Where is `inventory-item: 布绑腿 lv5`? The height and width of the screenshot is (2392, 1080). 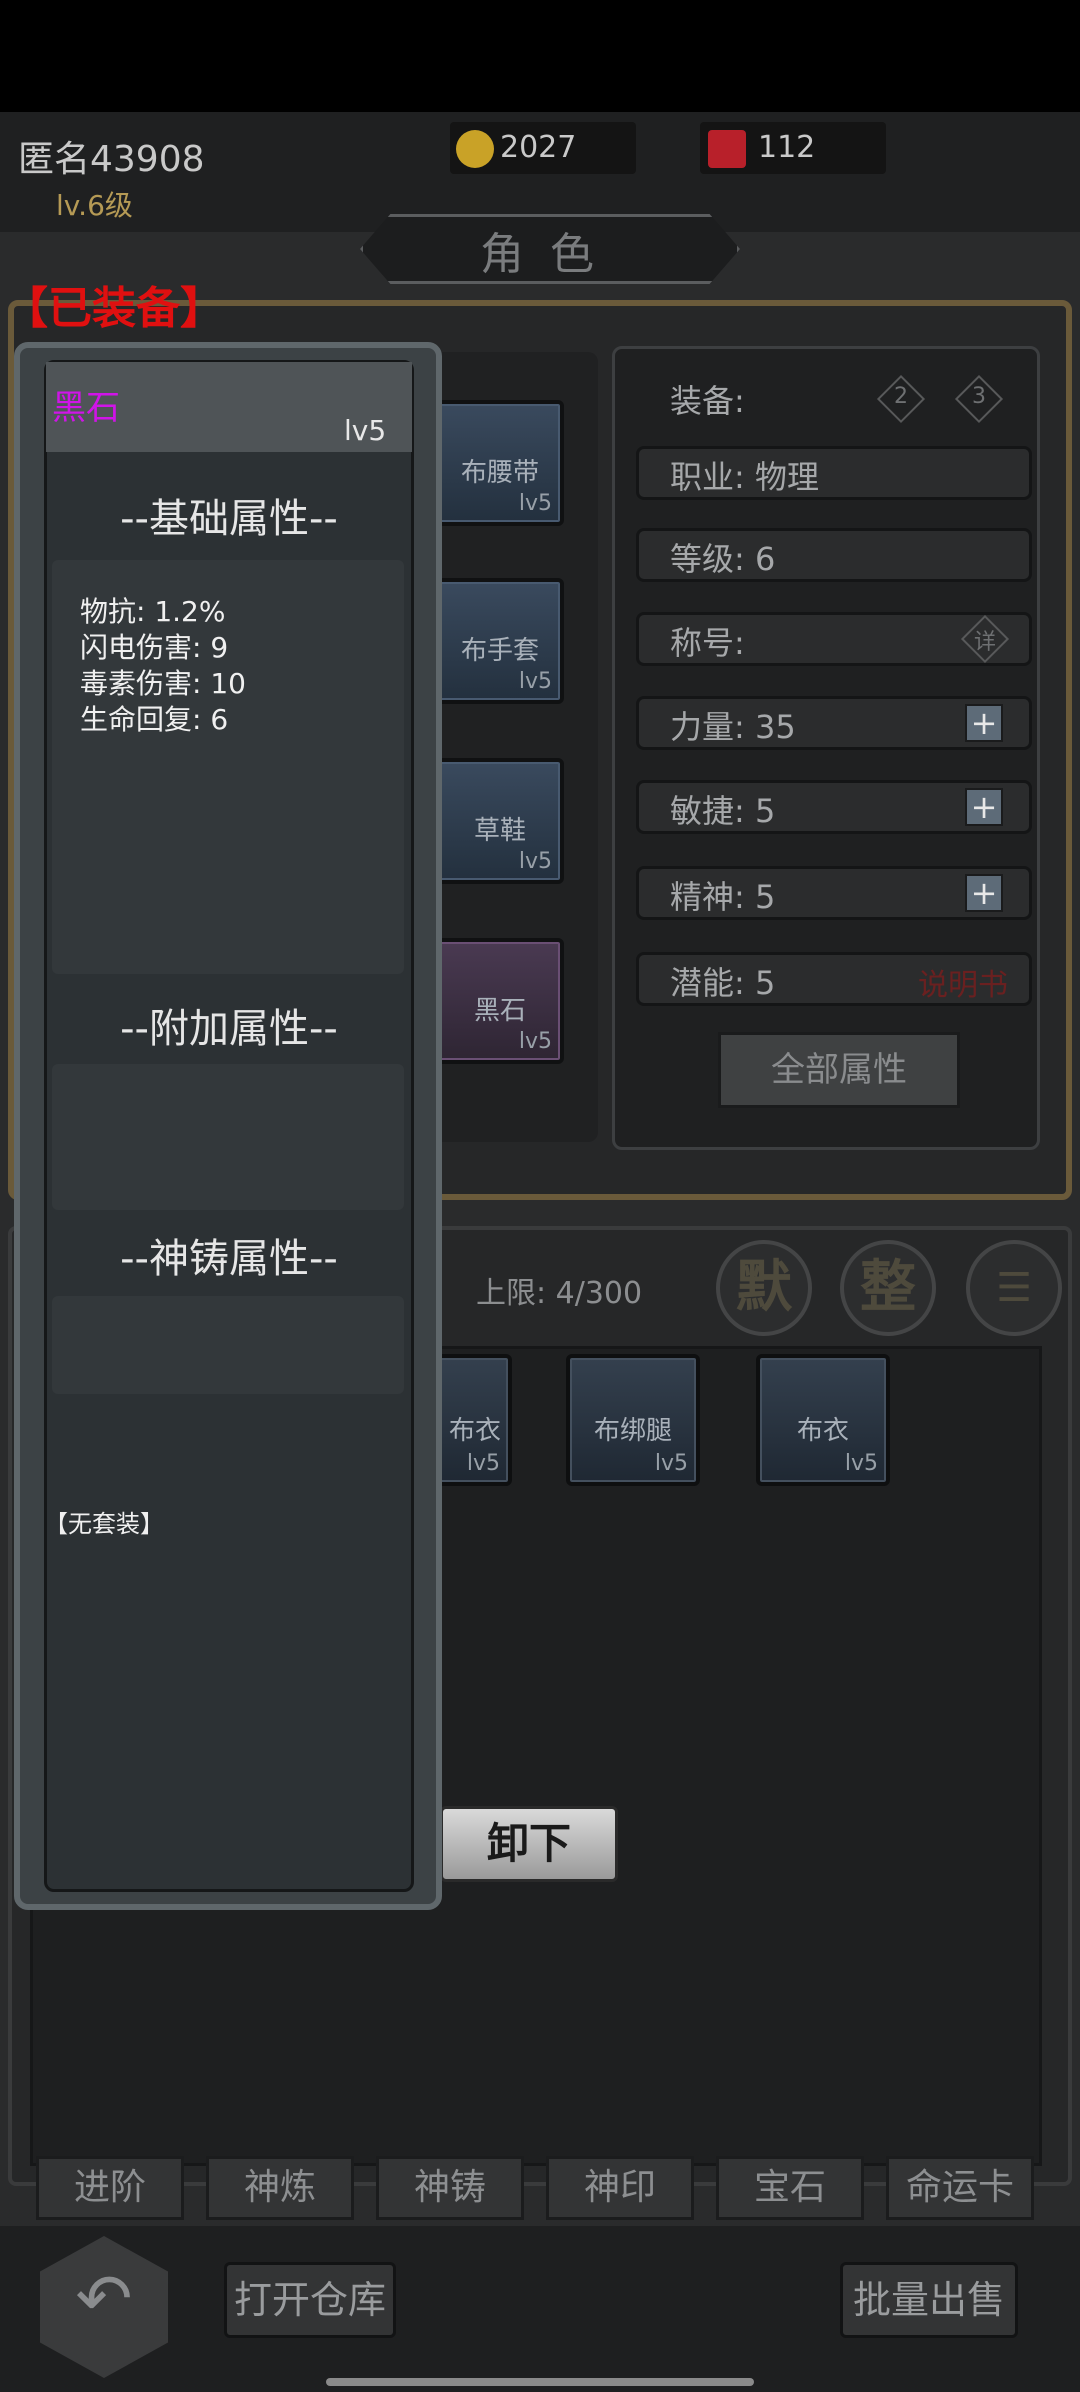
inventory-item: 布绑腿 lv5 is located at coordinates (633, 1420).